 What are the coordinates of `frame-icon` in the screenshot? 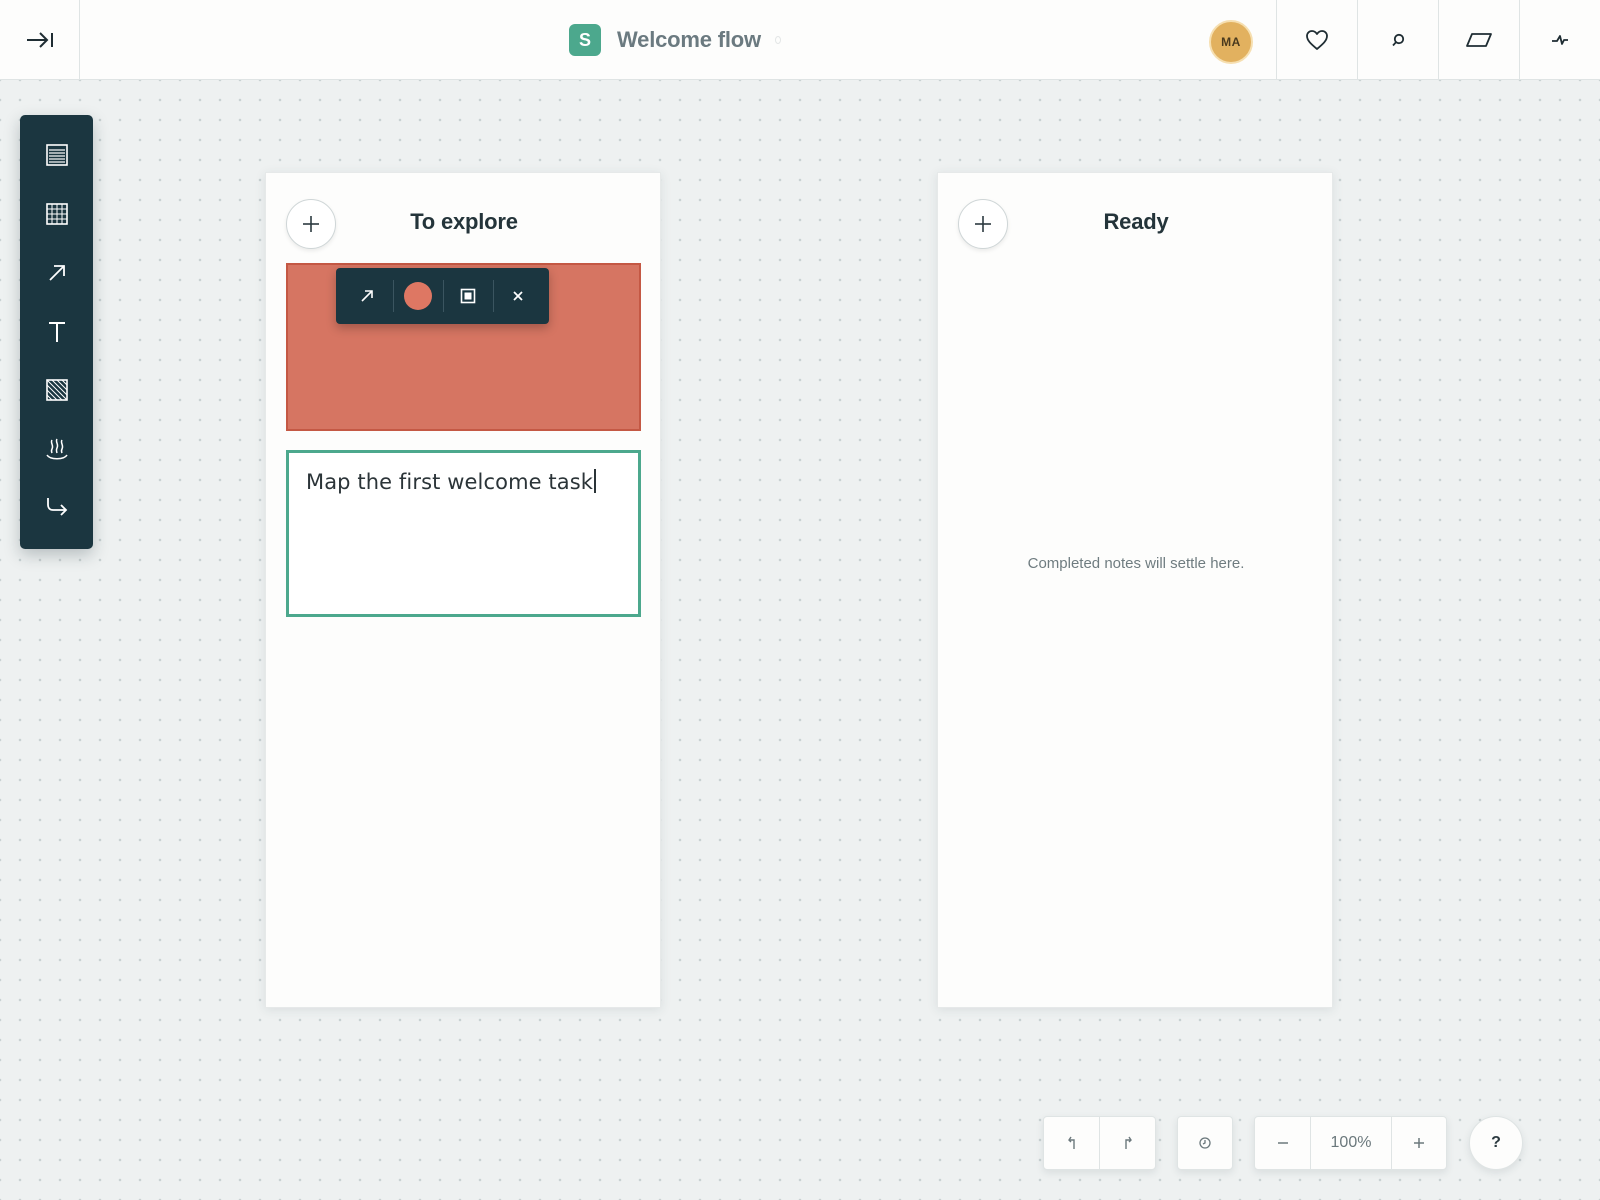 It's located at (468, 296).